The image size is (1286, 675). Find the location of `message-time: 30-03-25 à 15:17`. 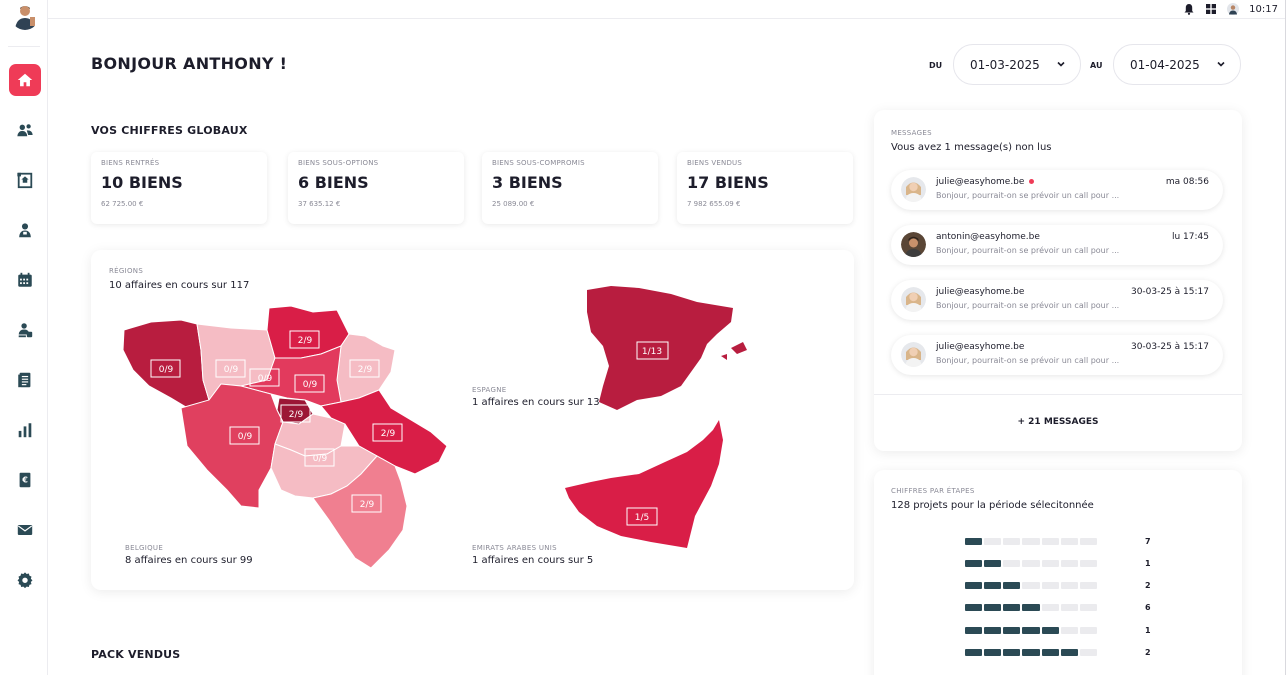

message-time: 30-03-25 à 15:17 is located at coordinates (1169, 292).